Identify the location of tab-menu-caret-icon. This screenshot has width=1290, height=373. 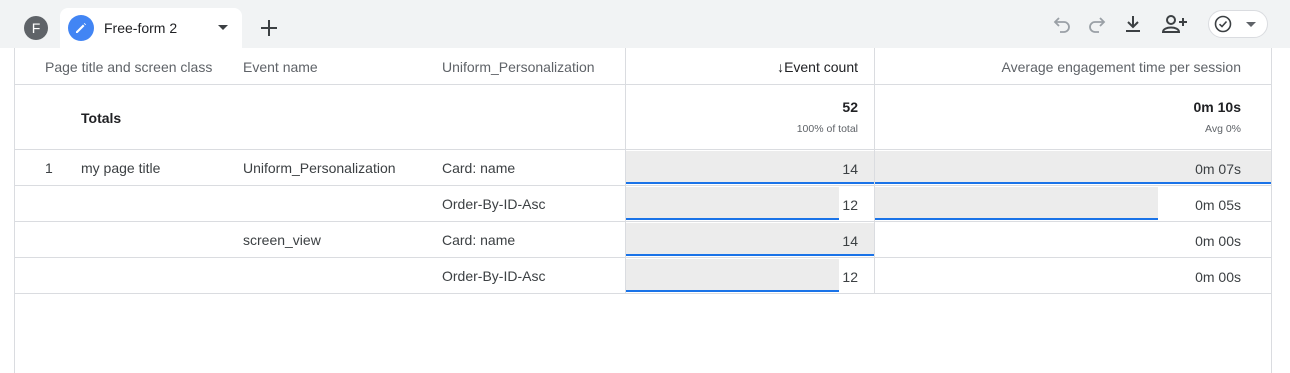
(223, 27).